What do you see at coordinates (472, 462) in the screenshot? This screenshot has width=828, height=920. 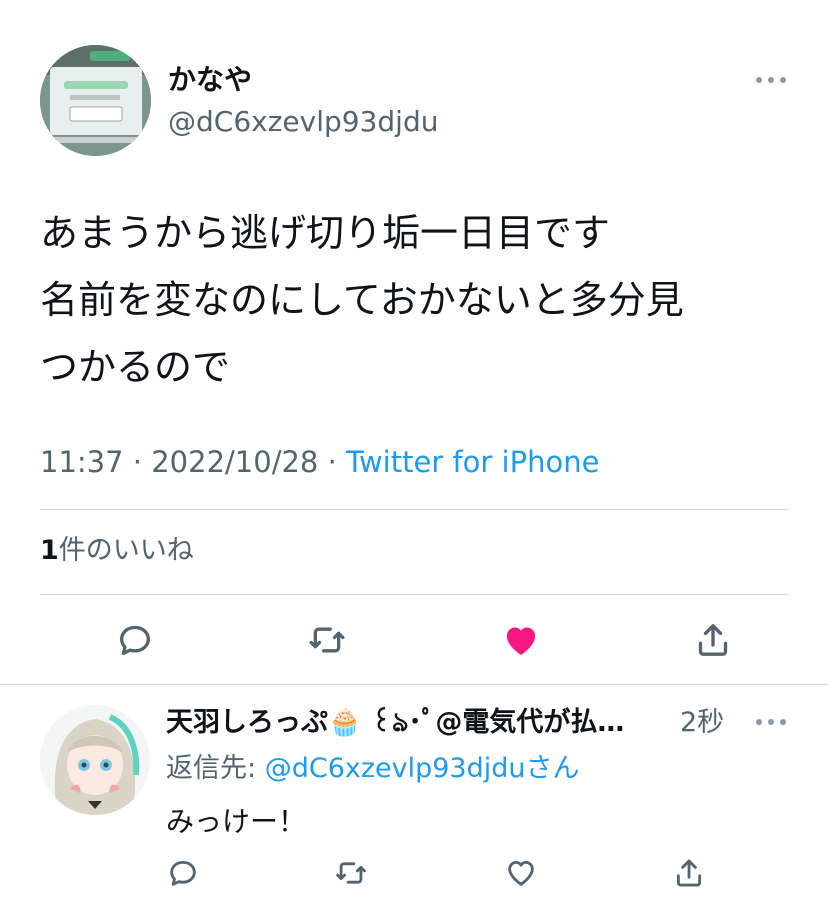 I see `tweet-source: Twitter for iPhone` at bounding box center [472, 462].